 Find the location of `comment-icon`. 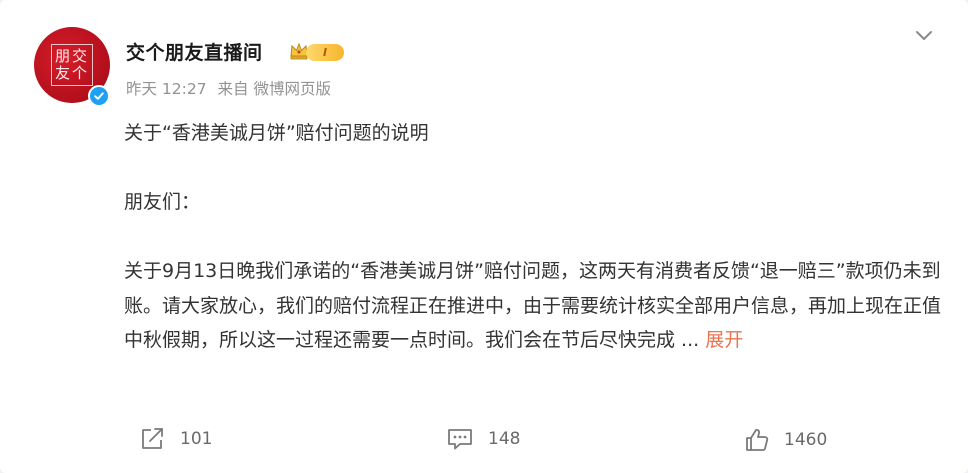

comment-icon is located at coordinates (460, 439).